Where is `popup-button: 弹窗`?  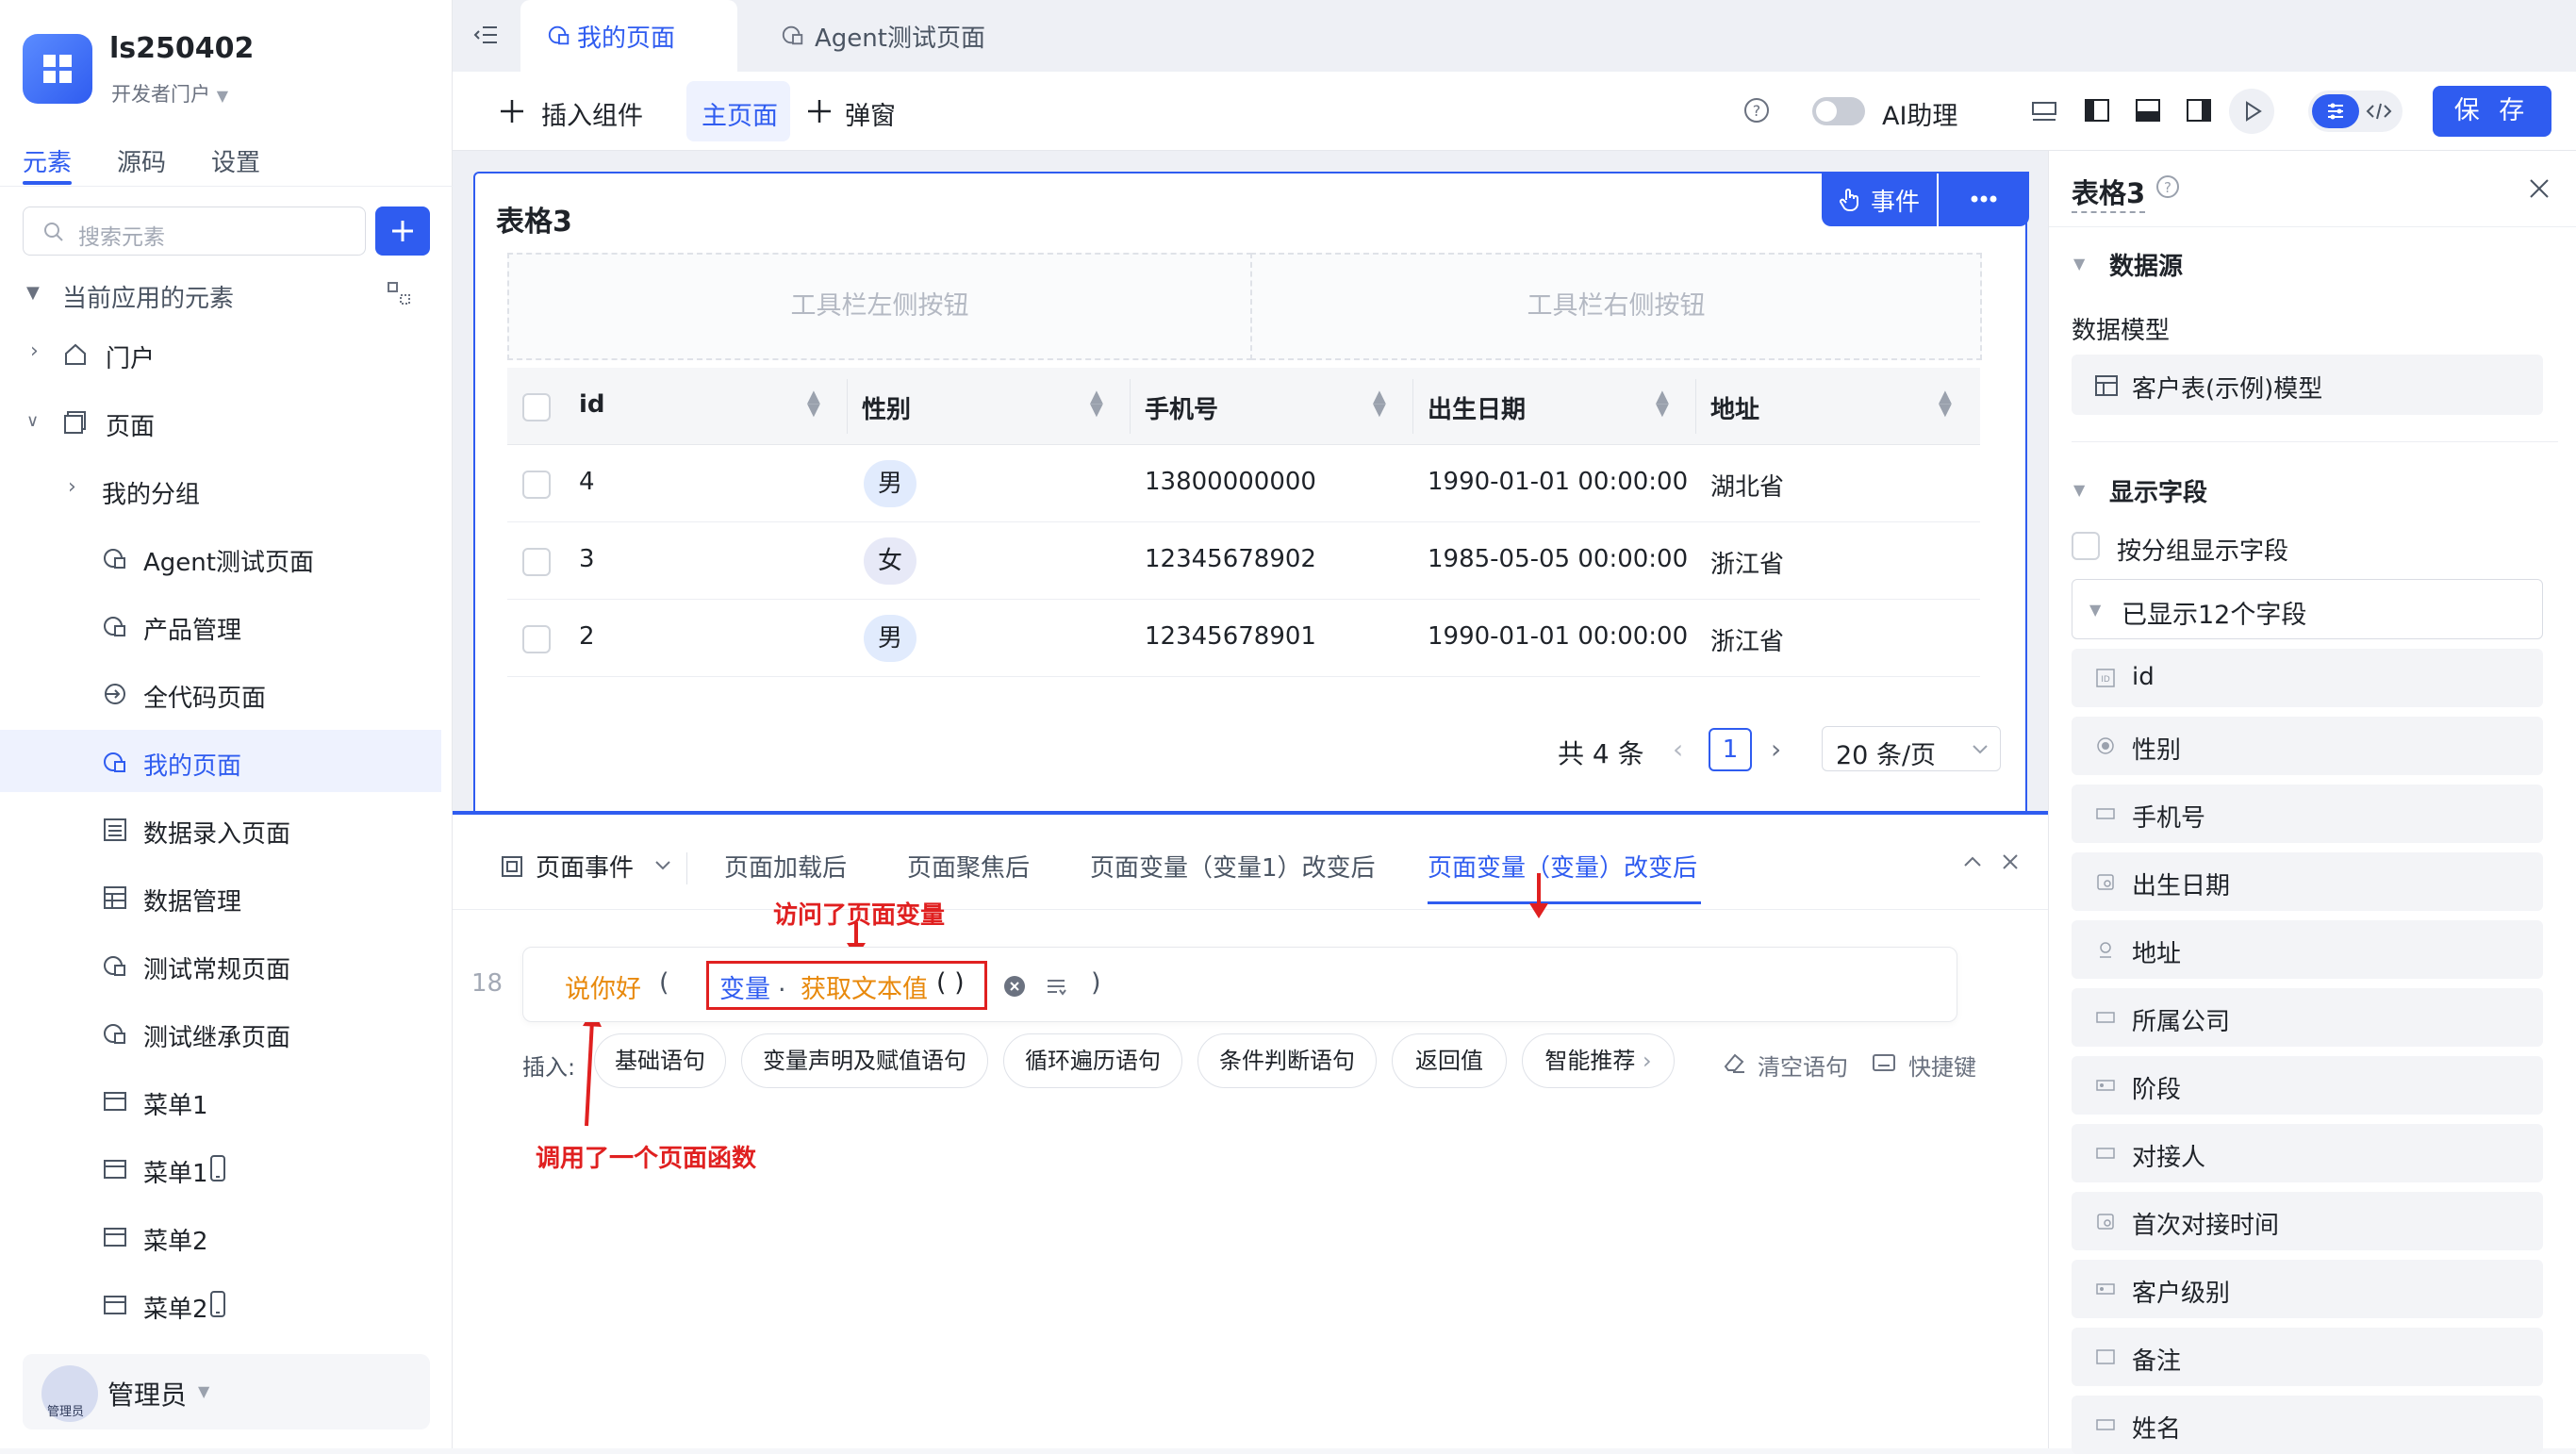 popup-button: 弹窗 is located at coordinates (870, 113).